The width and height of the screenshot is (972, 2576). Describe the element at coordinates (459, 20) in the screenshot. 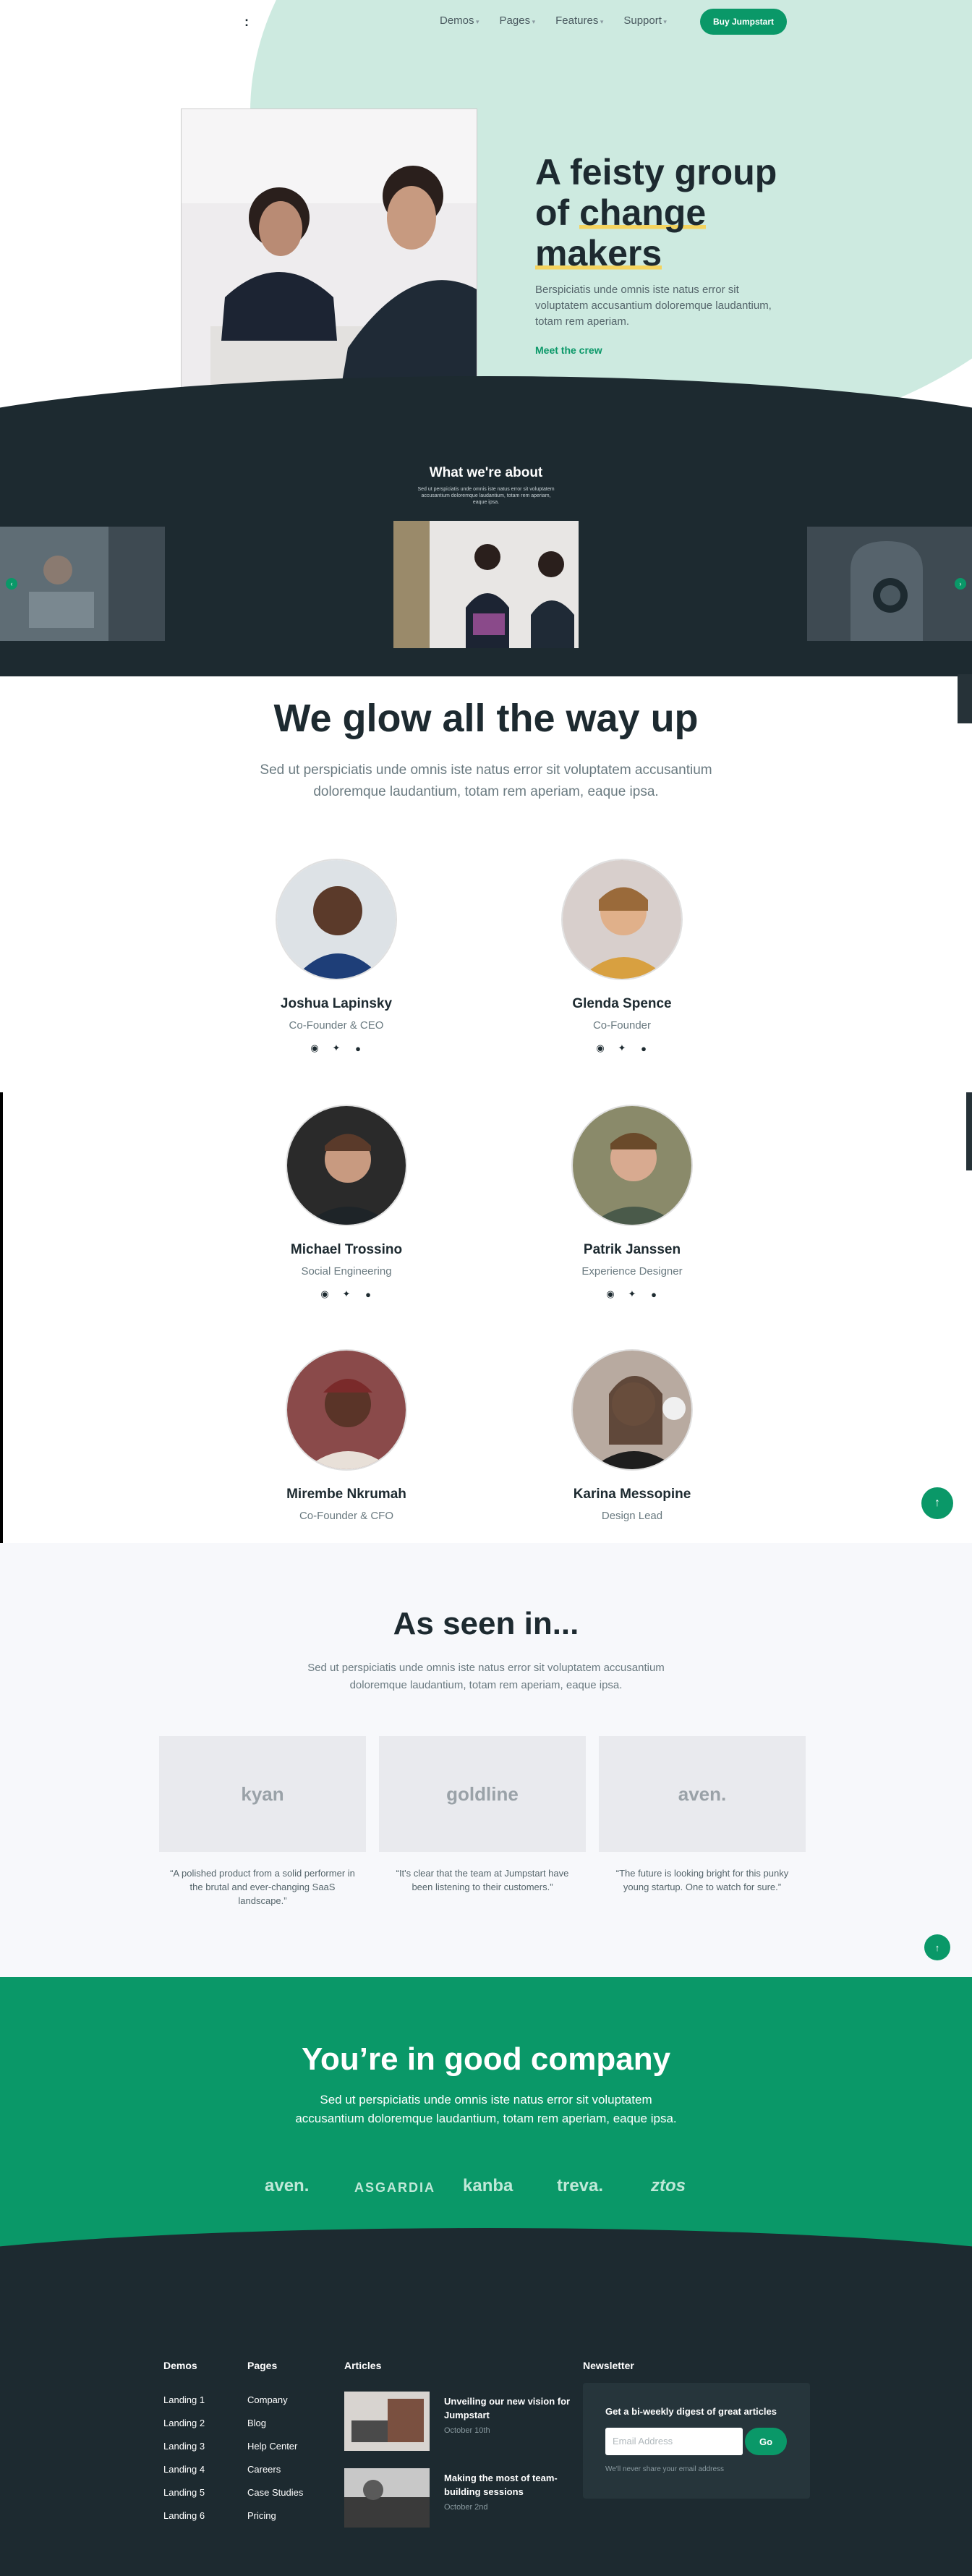

I see `nav-item-demos: Demos` at that location.